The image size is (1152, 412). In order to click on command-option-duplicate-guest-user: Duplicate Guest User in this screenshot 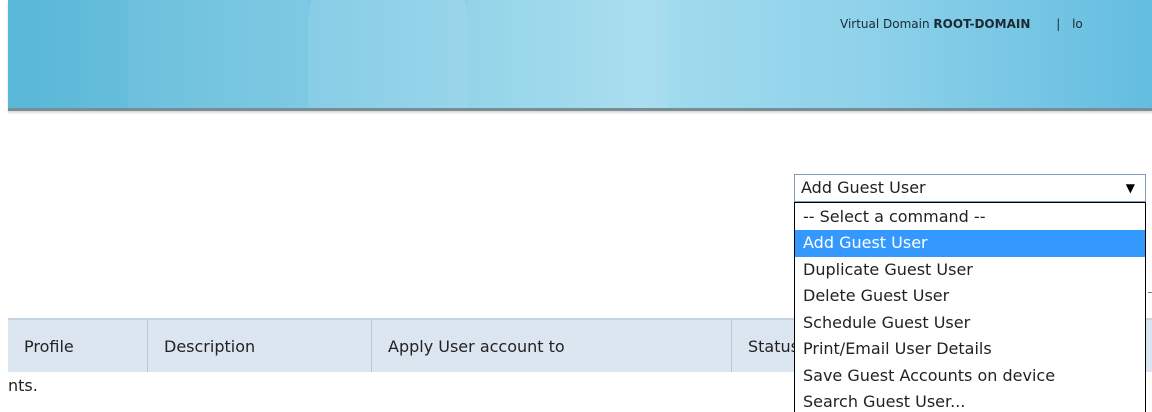, I will do `click(970, 270)`.